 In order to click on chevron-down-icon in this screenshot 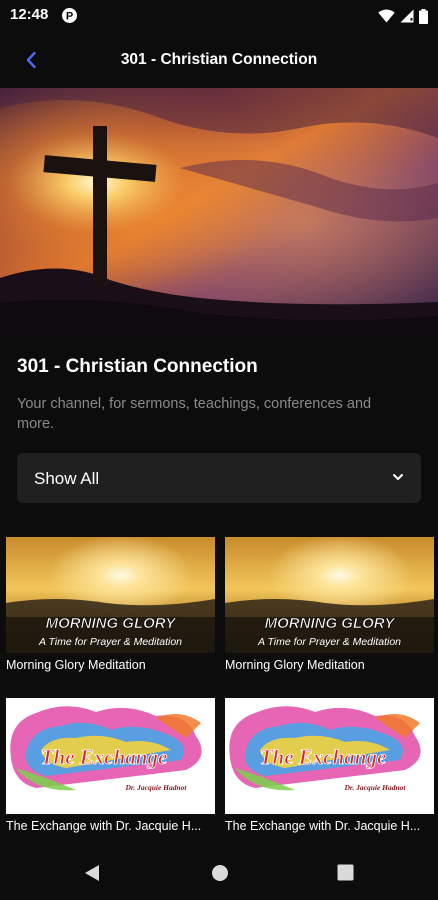, I will do `click(398, 477)`.